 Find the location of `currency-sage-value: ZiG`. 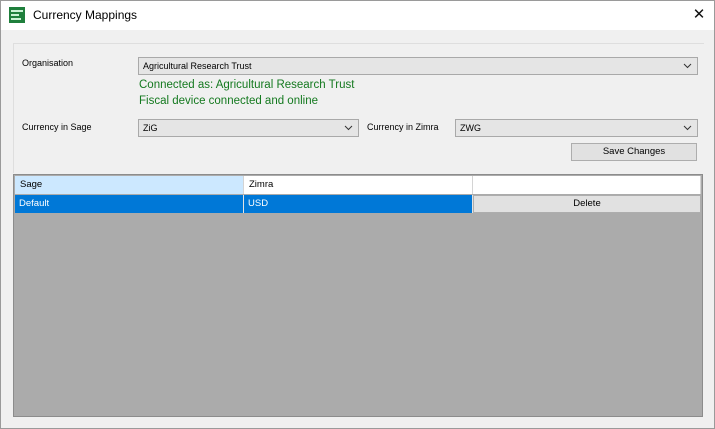

currency-sage-value: ZiG is located at coordinates (150, 128).